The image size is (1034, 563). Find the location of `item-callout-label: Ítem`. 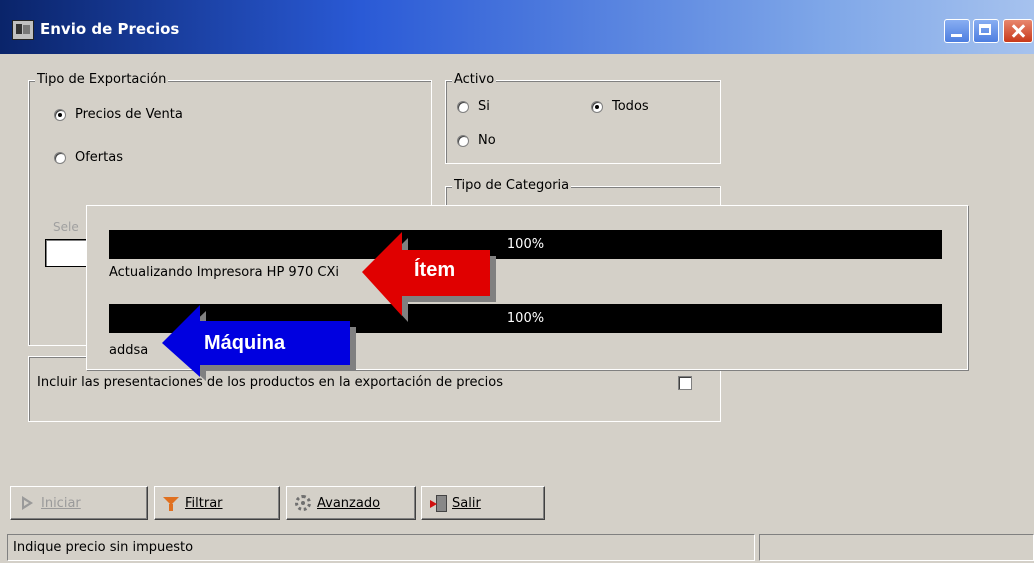

item-callout-label: Ítem is located at coordinates (435, 270).